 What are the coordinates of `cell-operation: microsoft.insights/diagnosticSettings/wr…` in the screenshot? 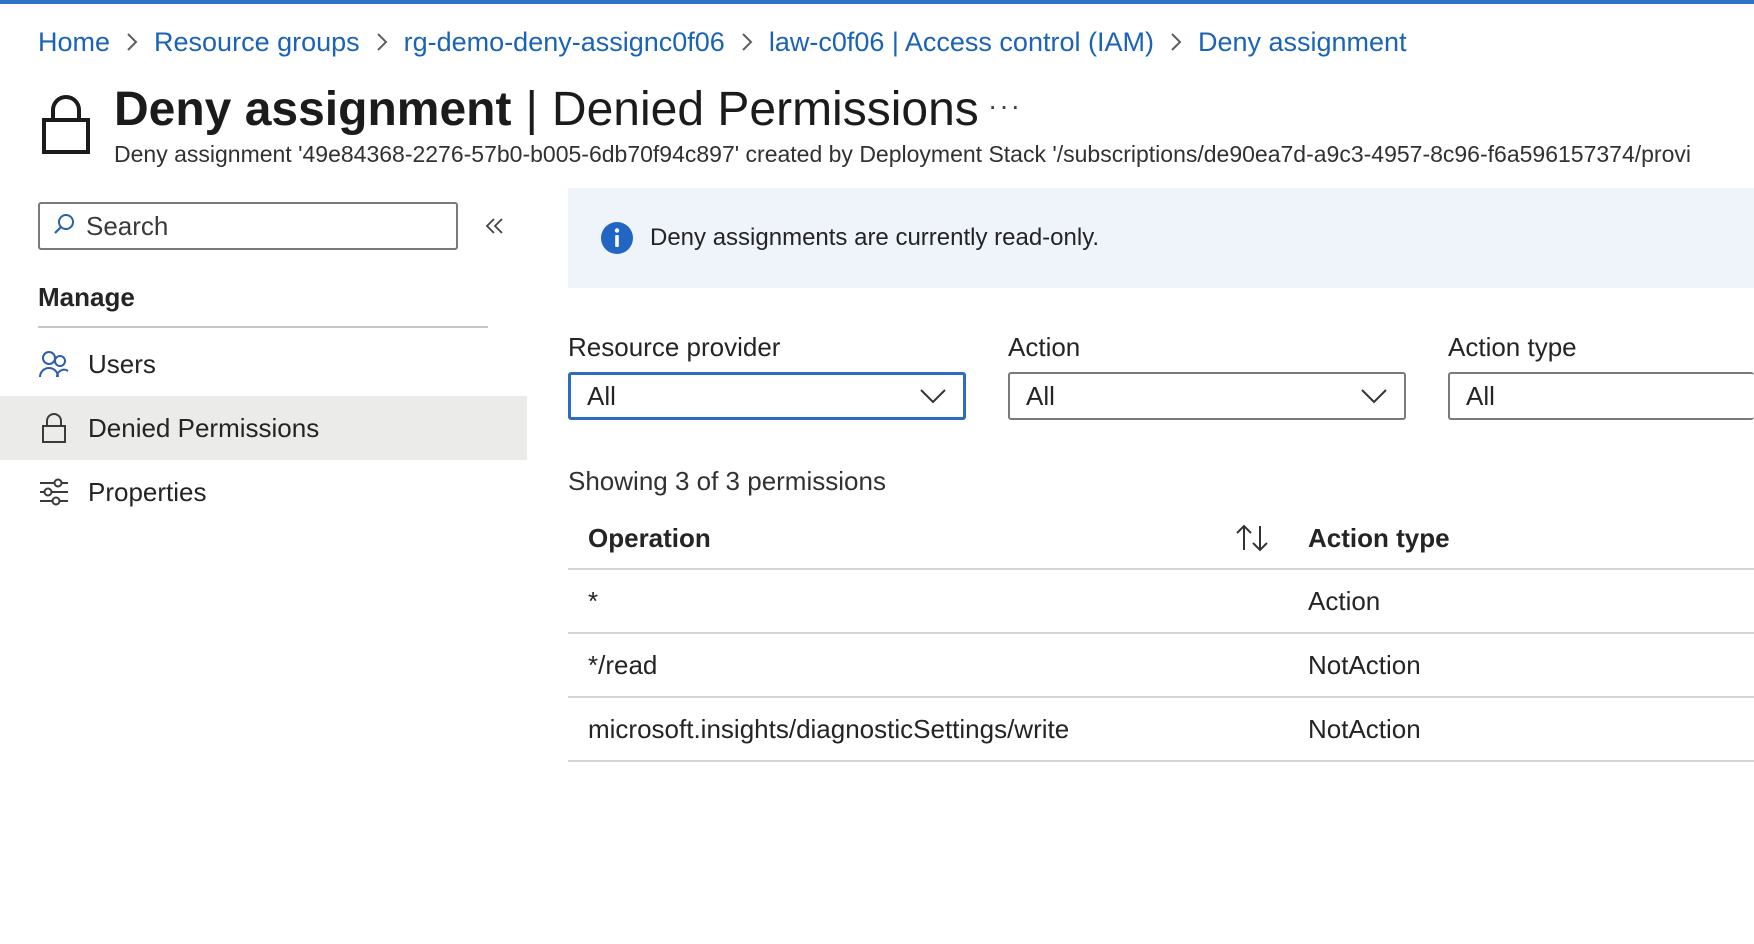 It's located at (829, 729).